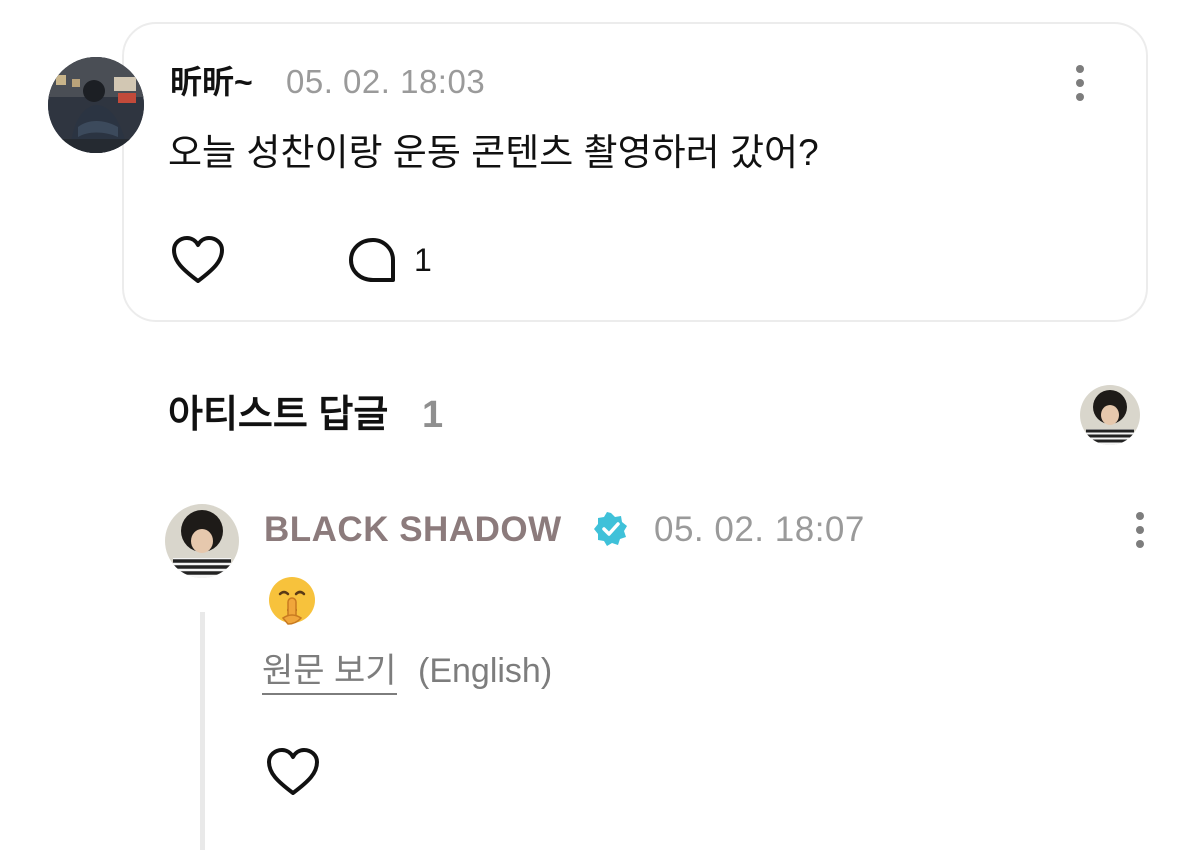 The width and height of the screenshot is (1200, 850). I want to click on reply-more-icon, so click(1140, 530).